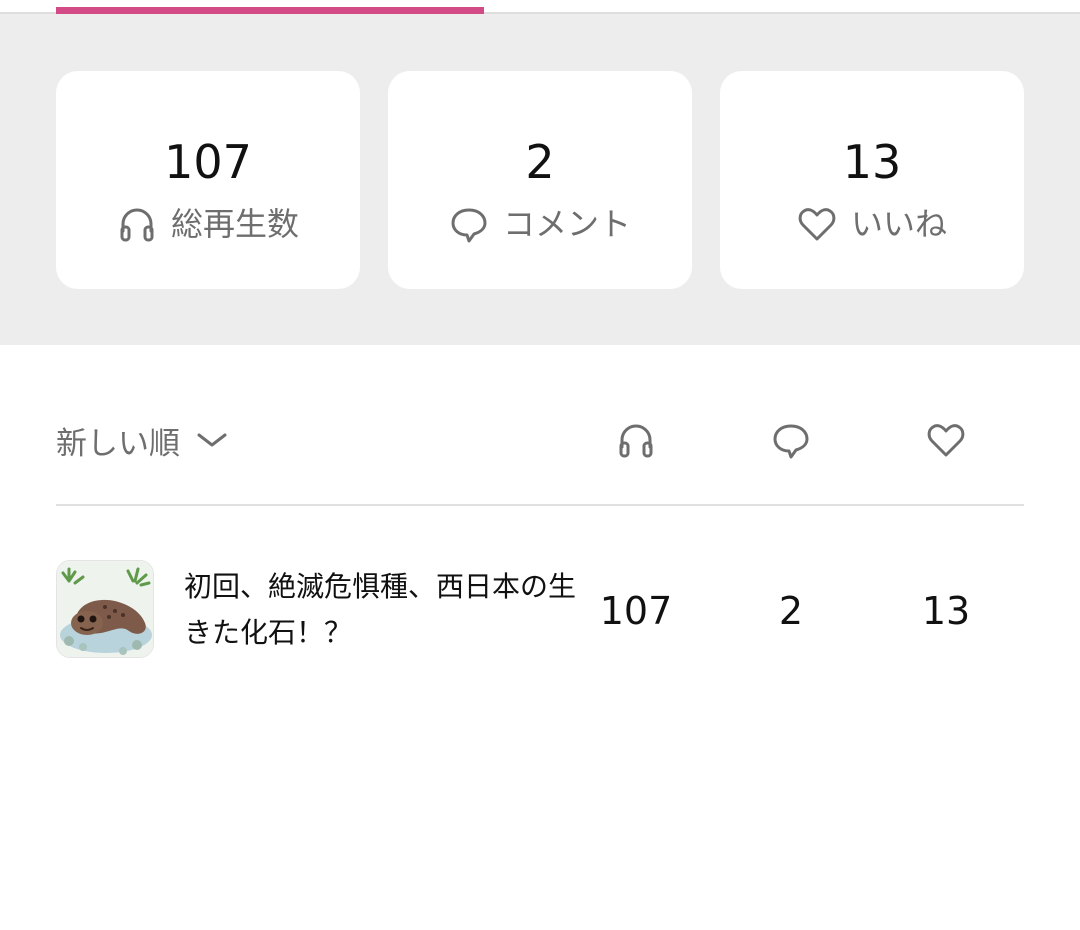 Image resolution: width=1080 pixels, height=930 pixels. I want to click on likes-count: 13, so click(872, 162).